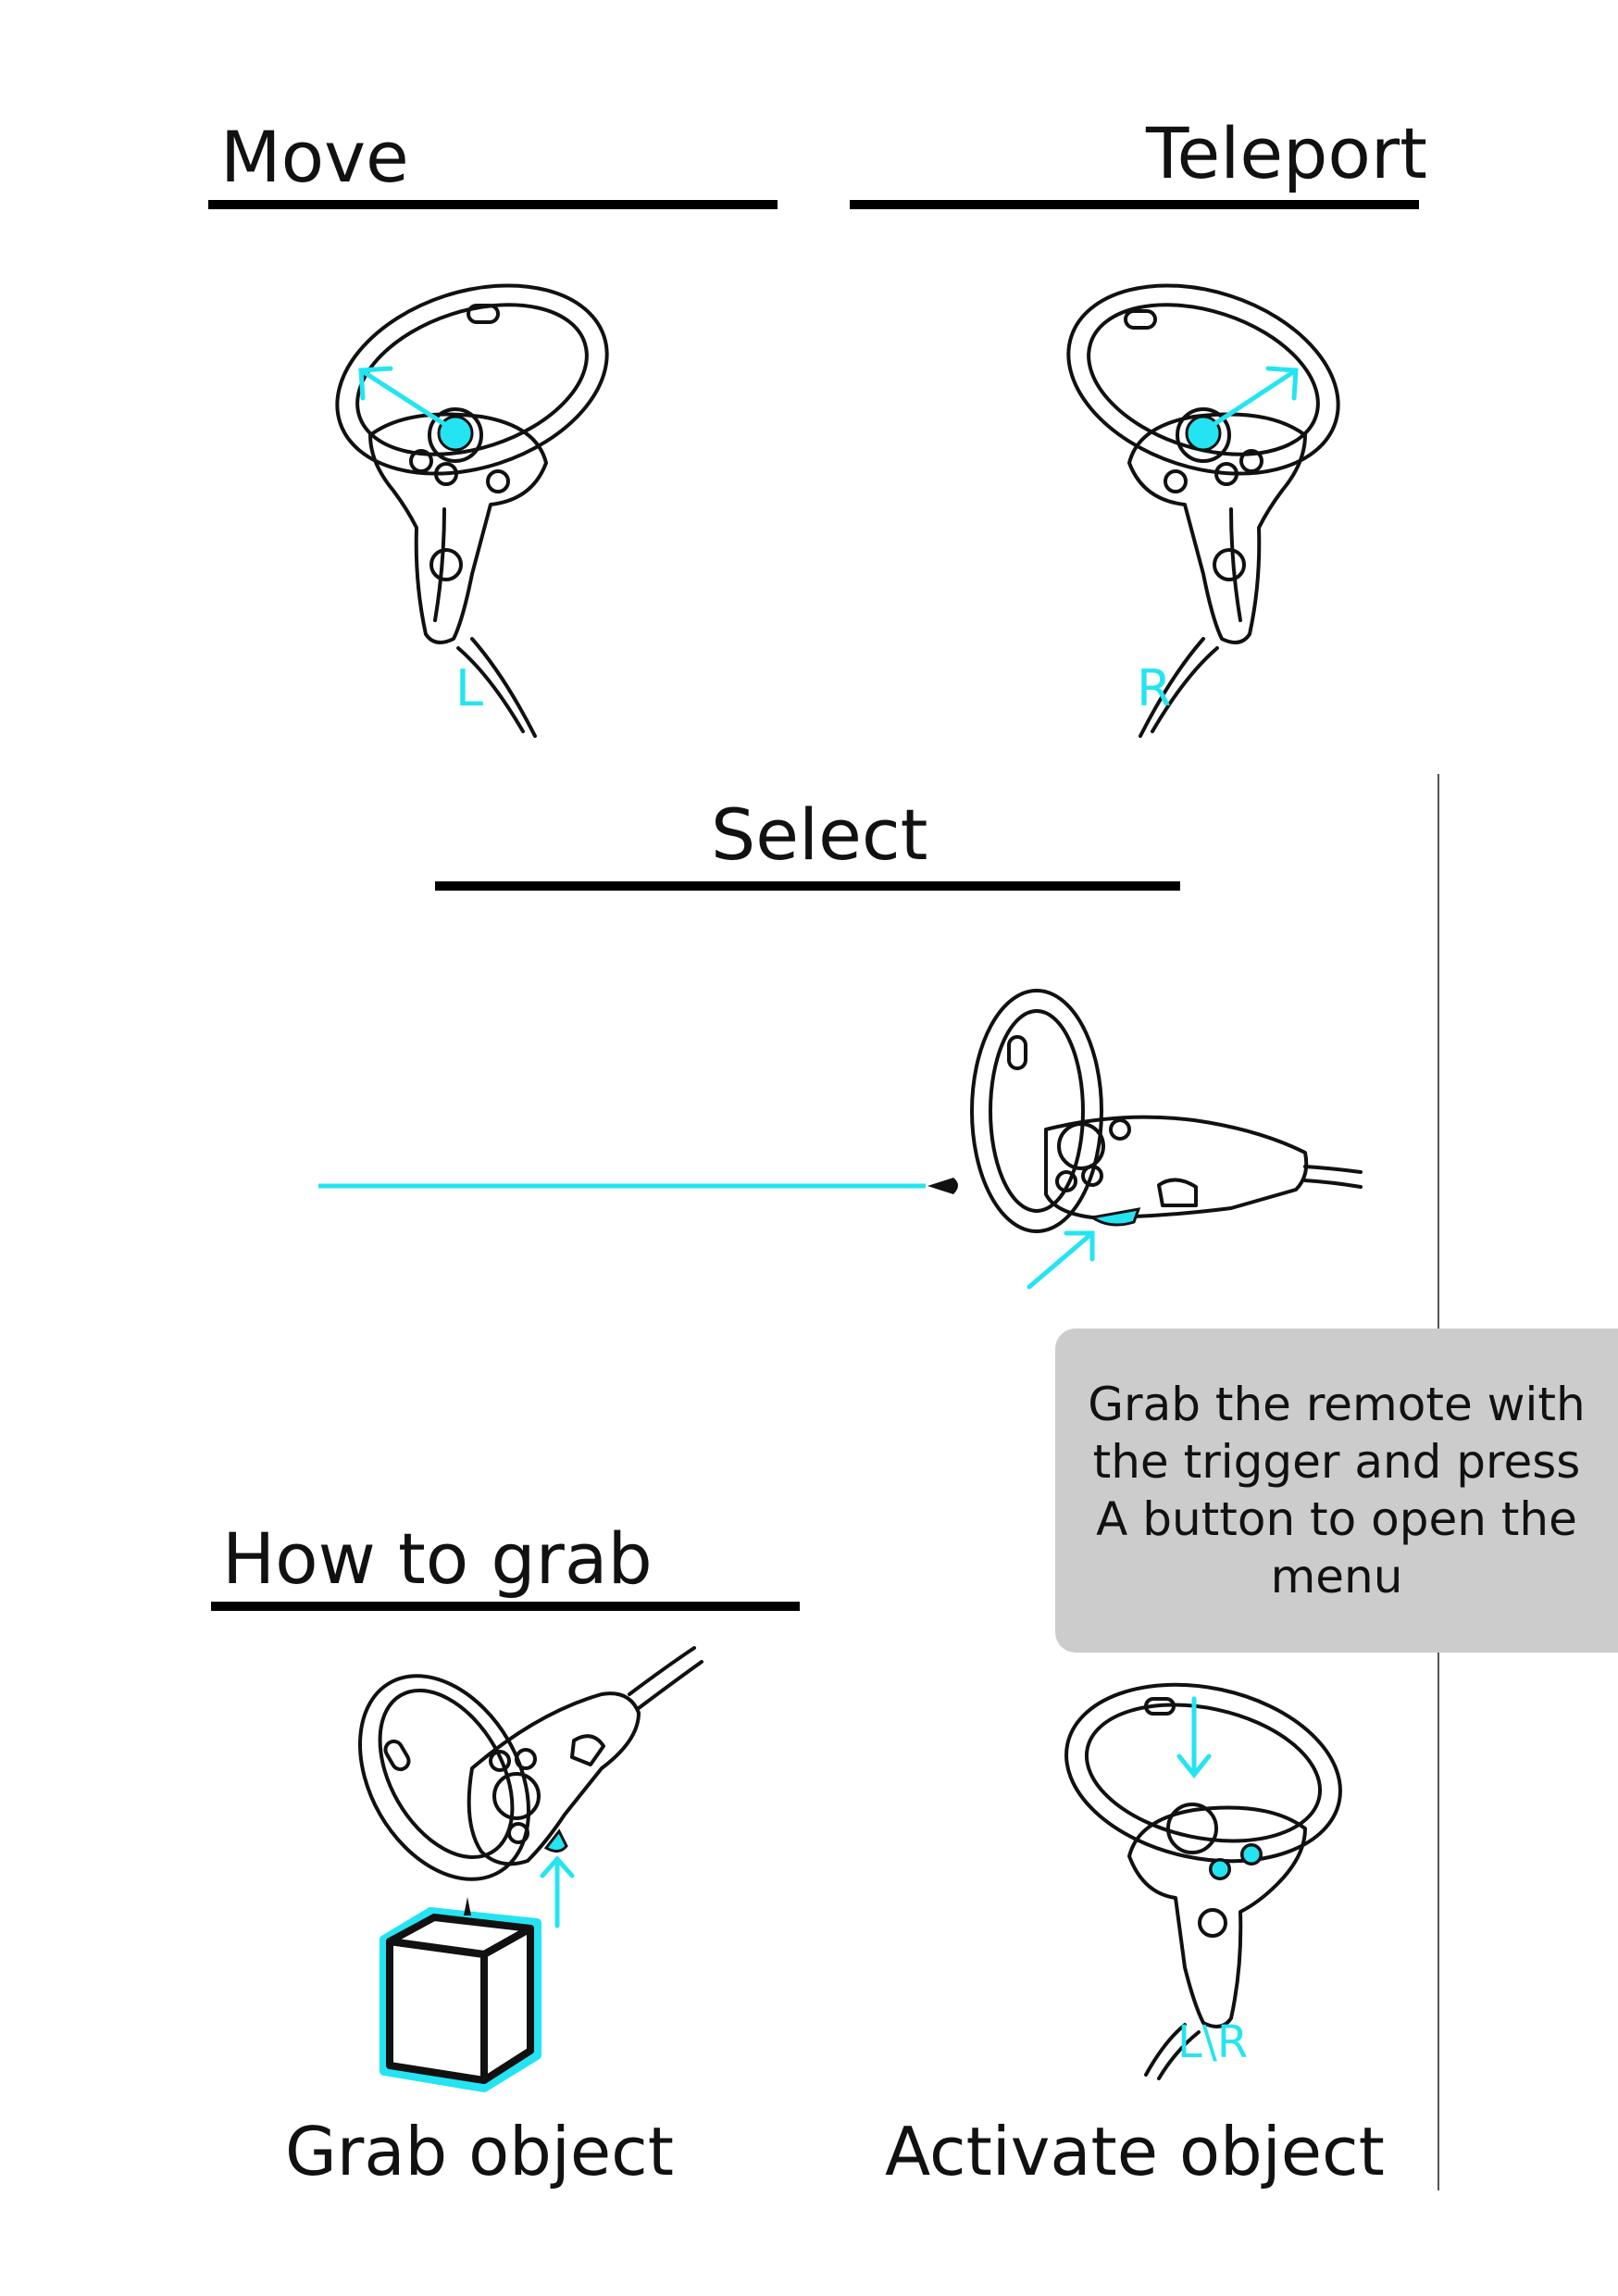  Describe the element at coordinates (505, 1606) in the screenshot. I see `rule-how-to-grab` at that location.